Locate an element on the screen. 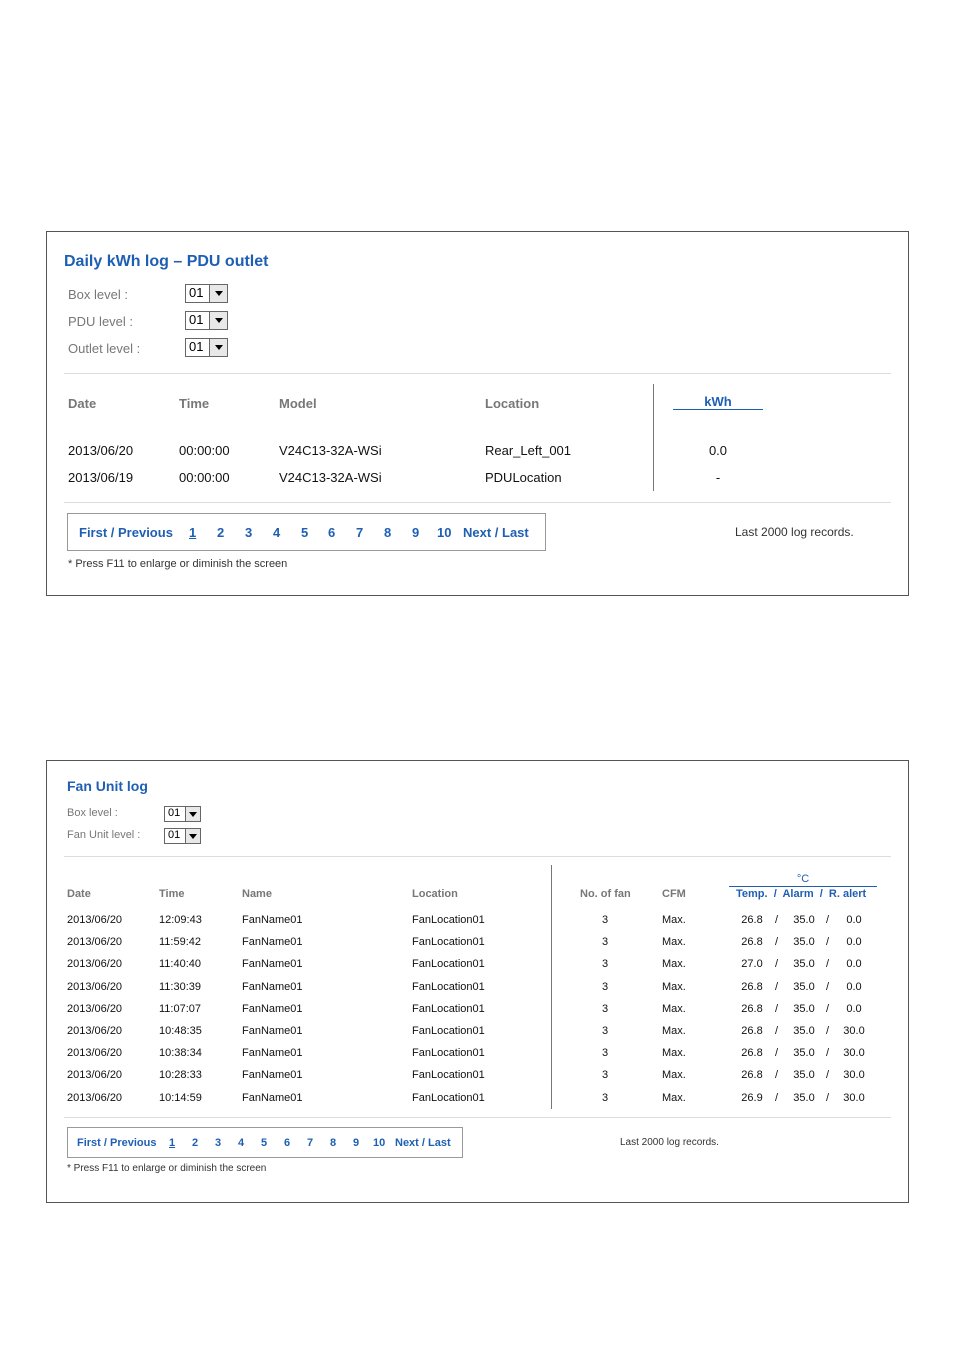 The width and height of the screenshot is (954, 1350). cell-time: 11:59:42 is located at coordinates (180, 942).